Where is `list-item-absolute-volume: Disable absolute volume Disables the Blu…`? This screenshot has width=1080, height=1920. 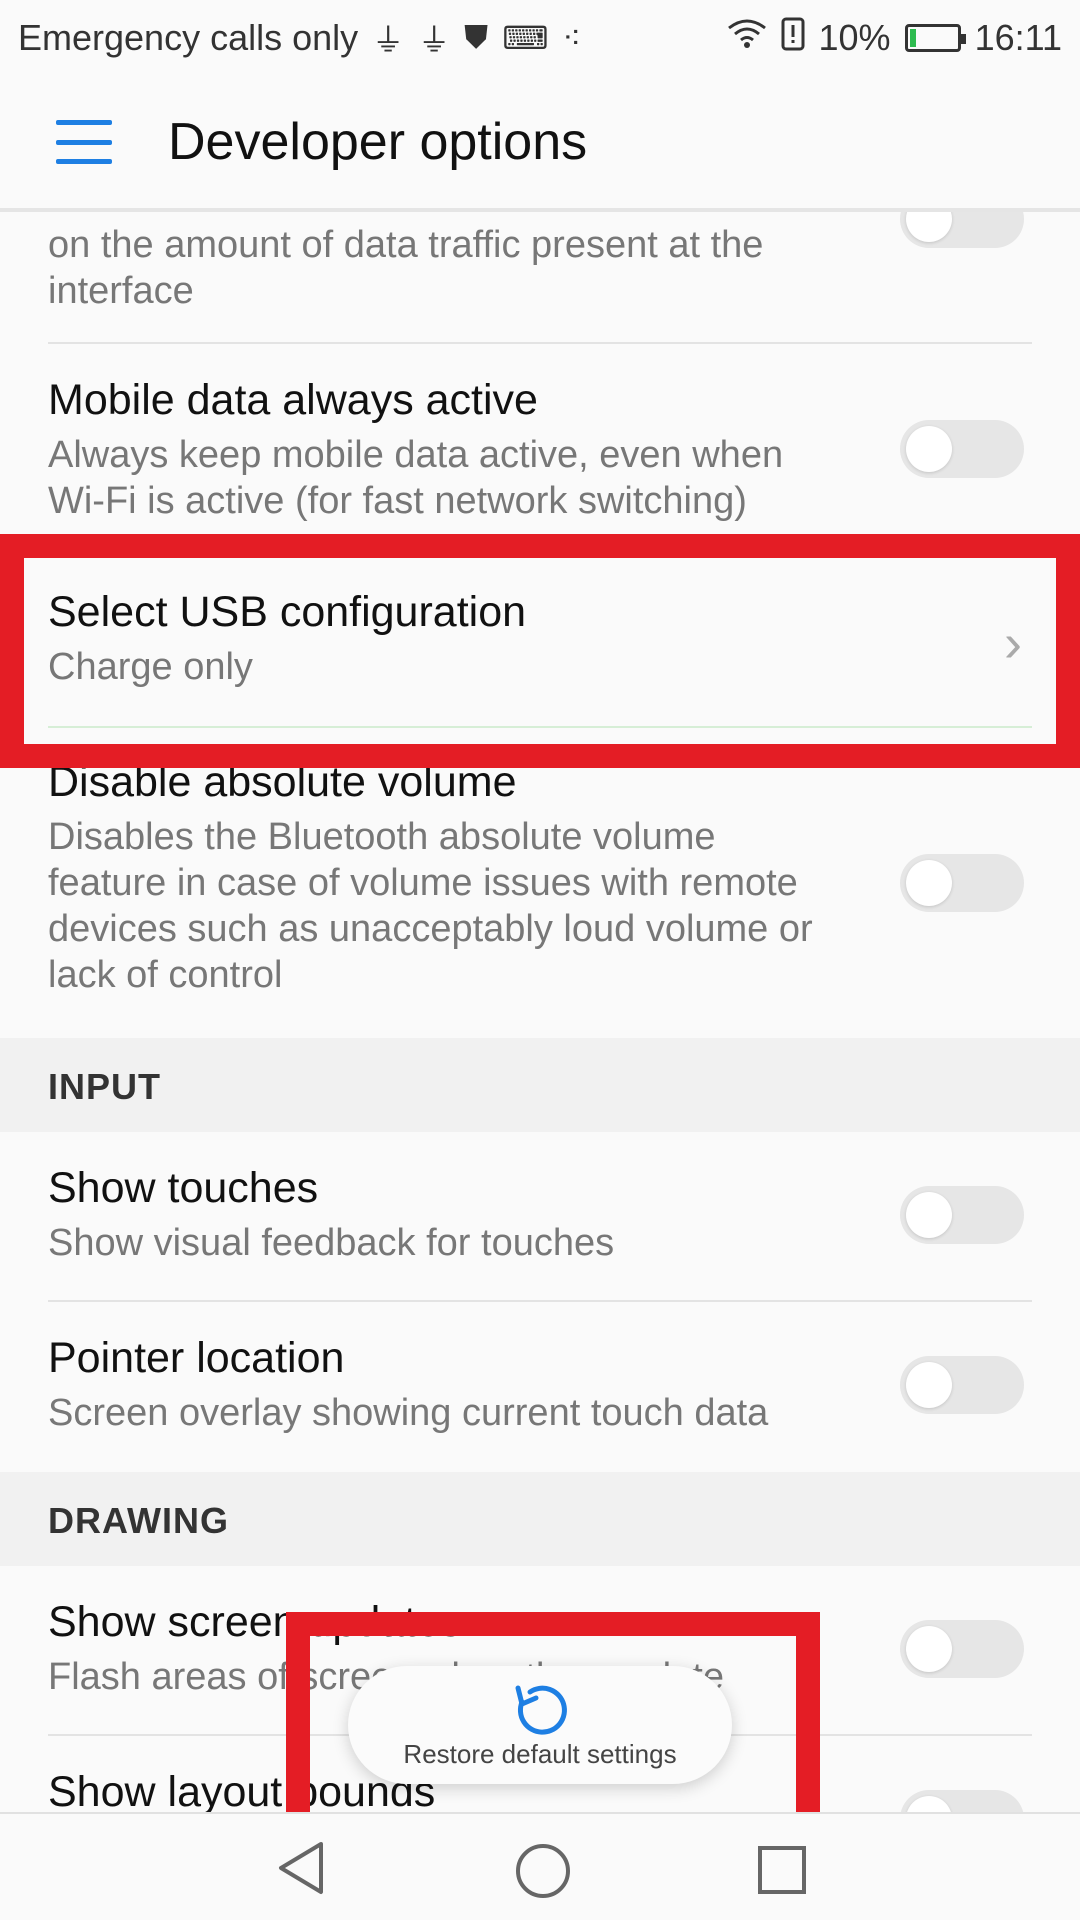 list-item-absolute-volume: Disable absolute volume Disables the Blu… is located at coordinates (540, 877).